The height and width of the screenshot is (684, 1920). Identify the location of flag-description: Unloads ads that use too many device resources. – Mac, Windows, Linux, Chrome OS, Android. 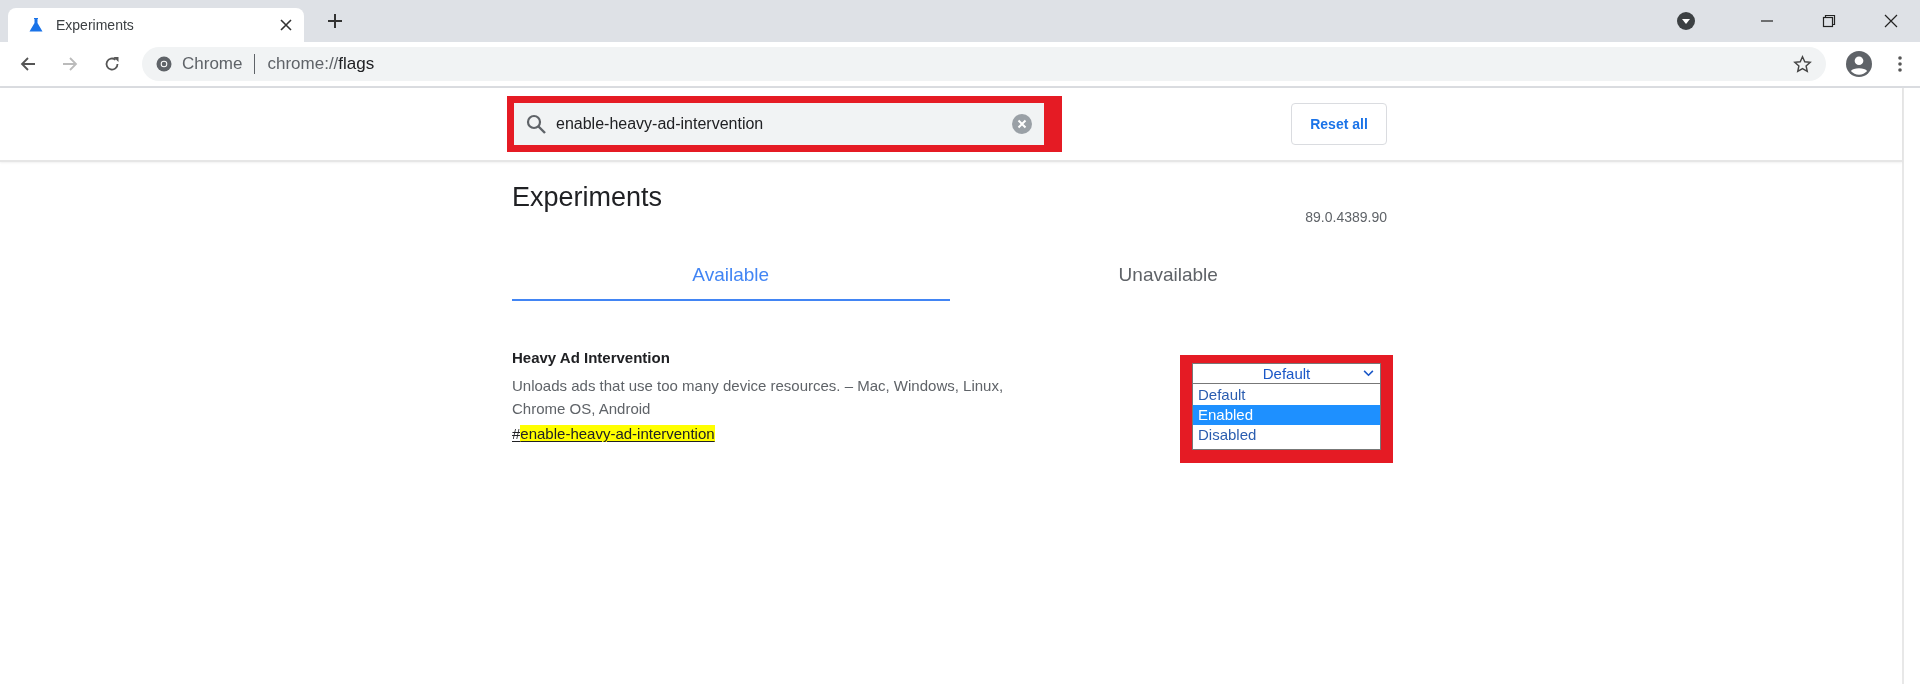
(758, 397).